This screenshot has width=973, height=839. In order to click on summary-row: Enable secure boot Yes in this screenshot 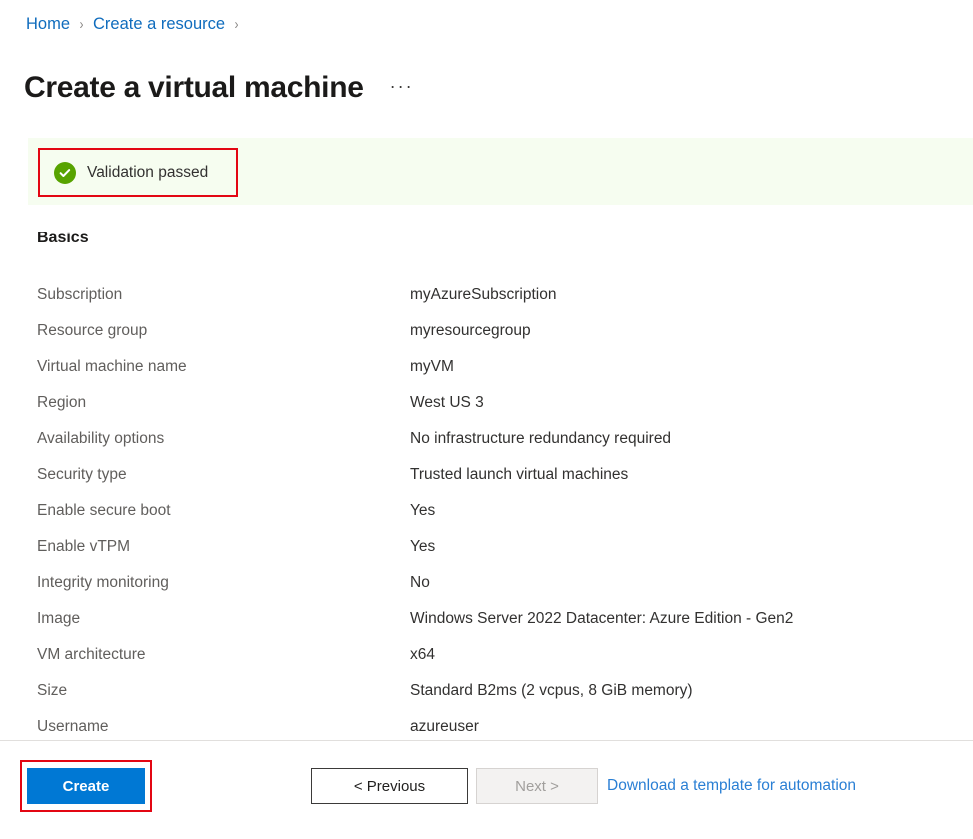, I will do `click(486, 511)`.